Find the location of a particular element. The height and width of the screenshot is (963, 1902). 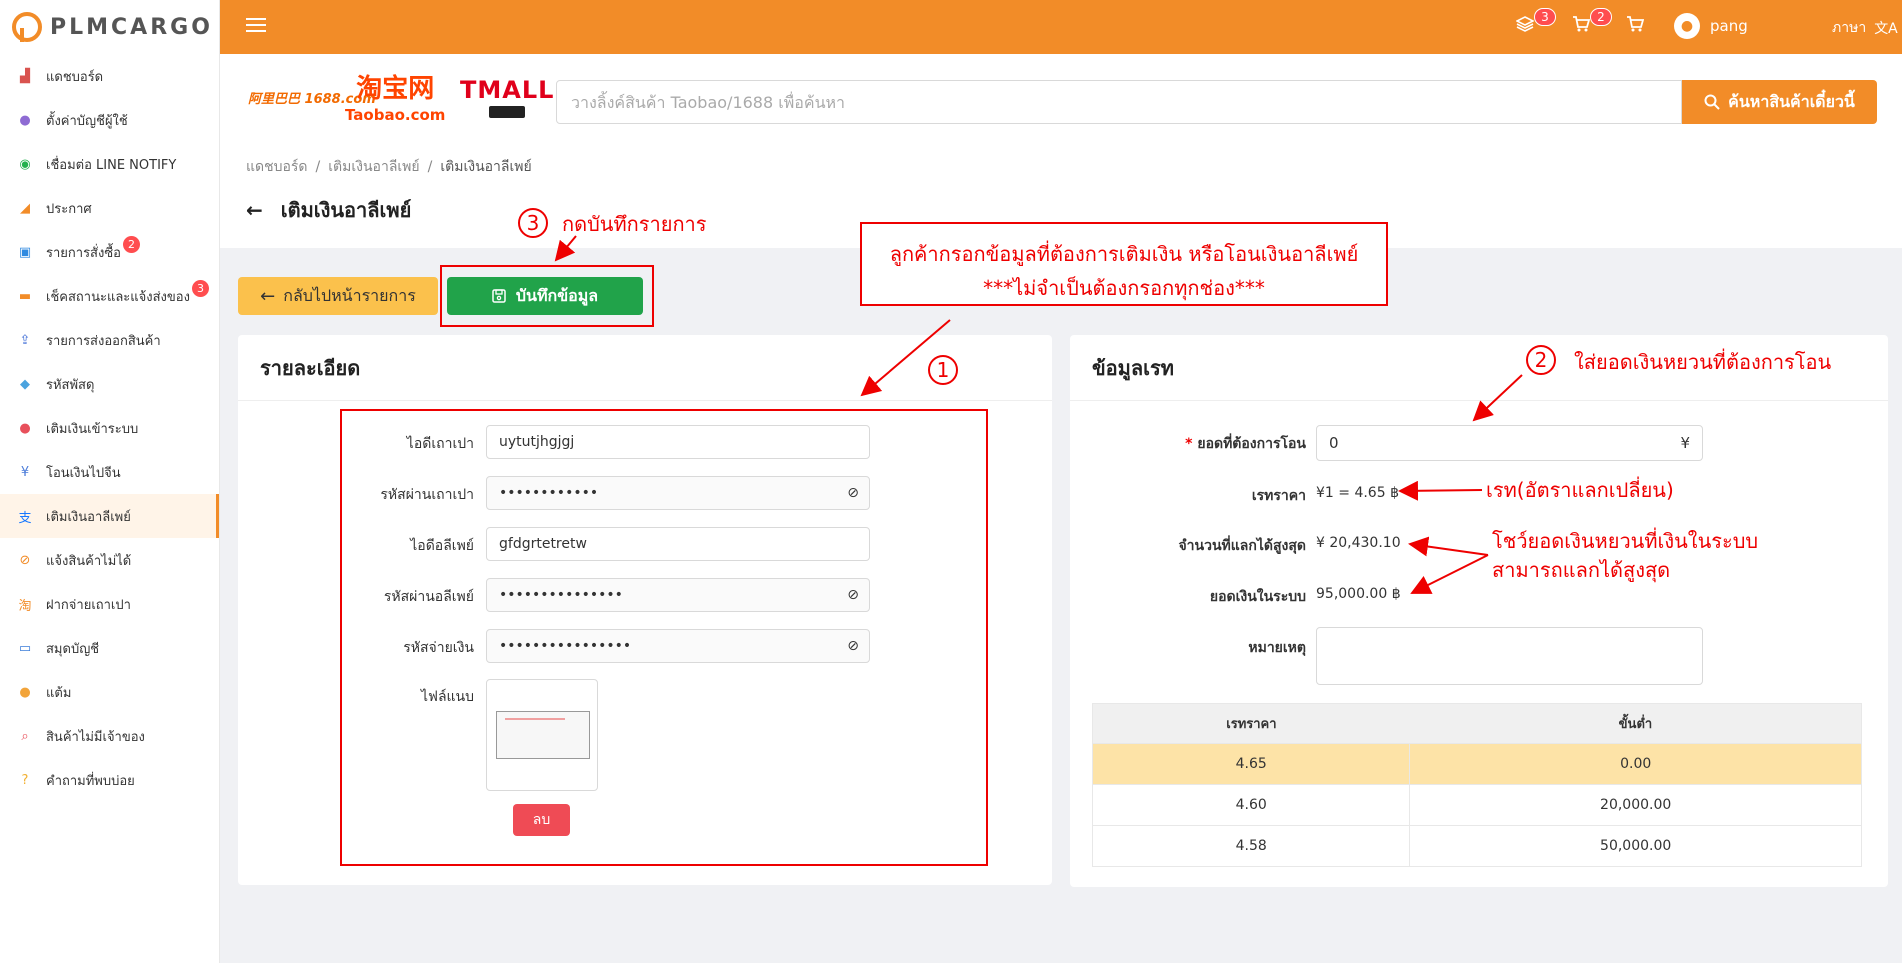

brand-taobao-logo: 淘宝网 Taobao.com is located at coordinates (395, 102).